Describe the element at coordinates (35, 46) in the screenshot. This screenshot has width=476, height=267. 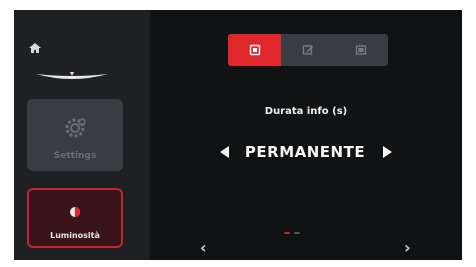
I see `home-icon` at that location.